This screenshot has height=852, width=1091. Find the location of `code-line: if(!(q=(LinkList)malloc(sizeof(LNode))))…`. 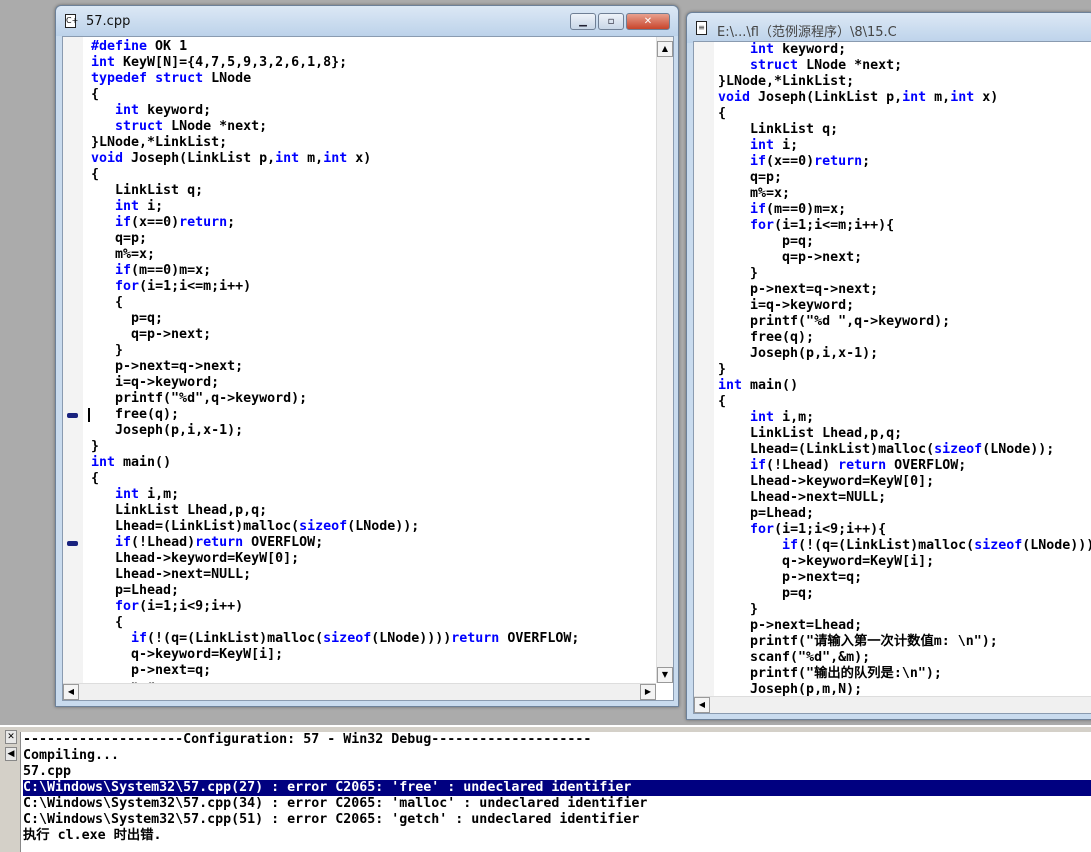

code-line: if(!(q=(LinkList)malloc(sizeof(LNode))))… is located at coordinates (335, 639).